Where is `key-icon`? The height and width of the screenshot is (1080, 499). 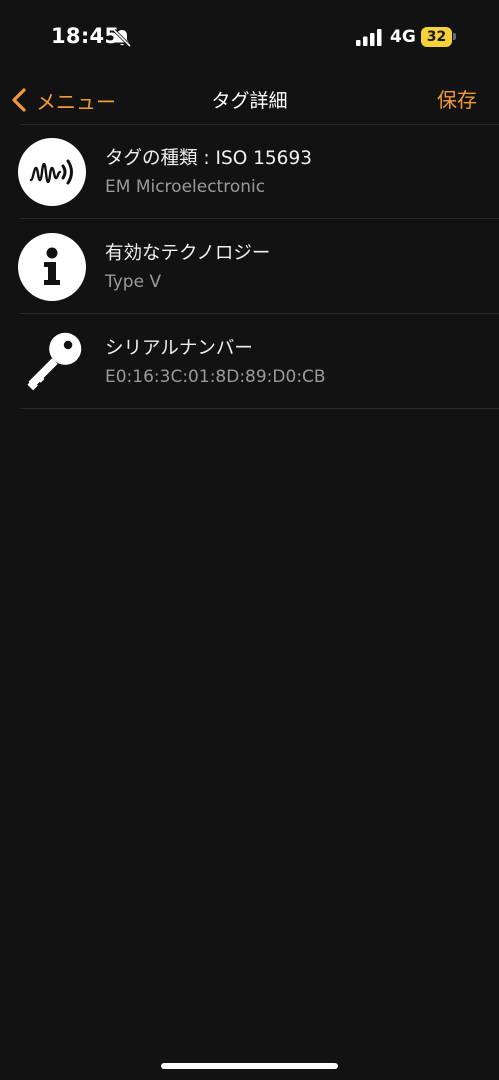
key-icon is located at coordinates (52, 362).